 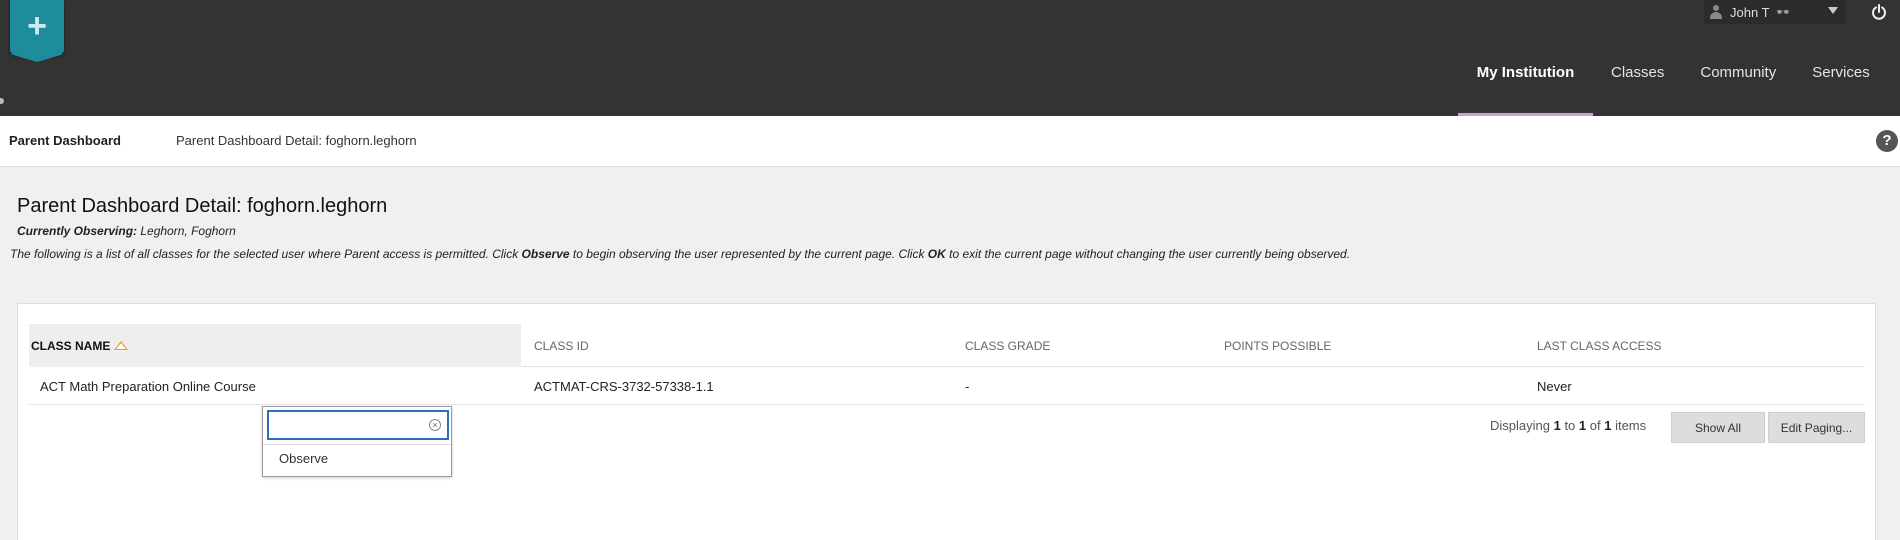 What do you see at coordinates (1374, 345) in the screenshot?
I see `column-header-points-possible: POINTS POSSIBLE` at bounding box center [1374, 345].